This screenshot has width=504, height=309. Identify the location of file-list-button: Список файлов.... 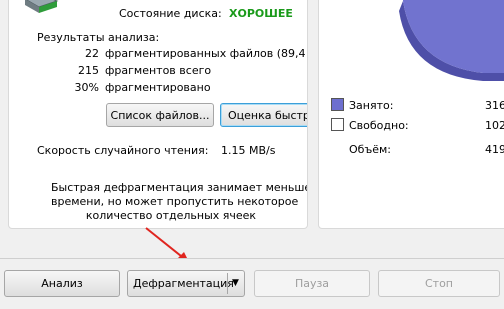
(160, 115).